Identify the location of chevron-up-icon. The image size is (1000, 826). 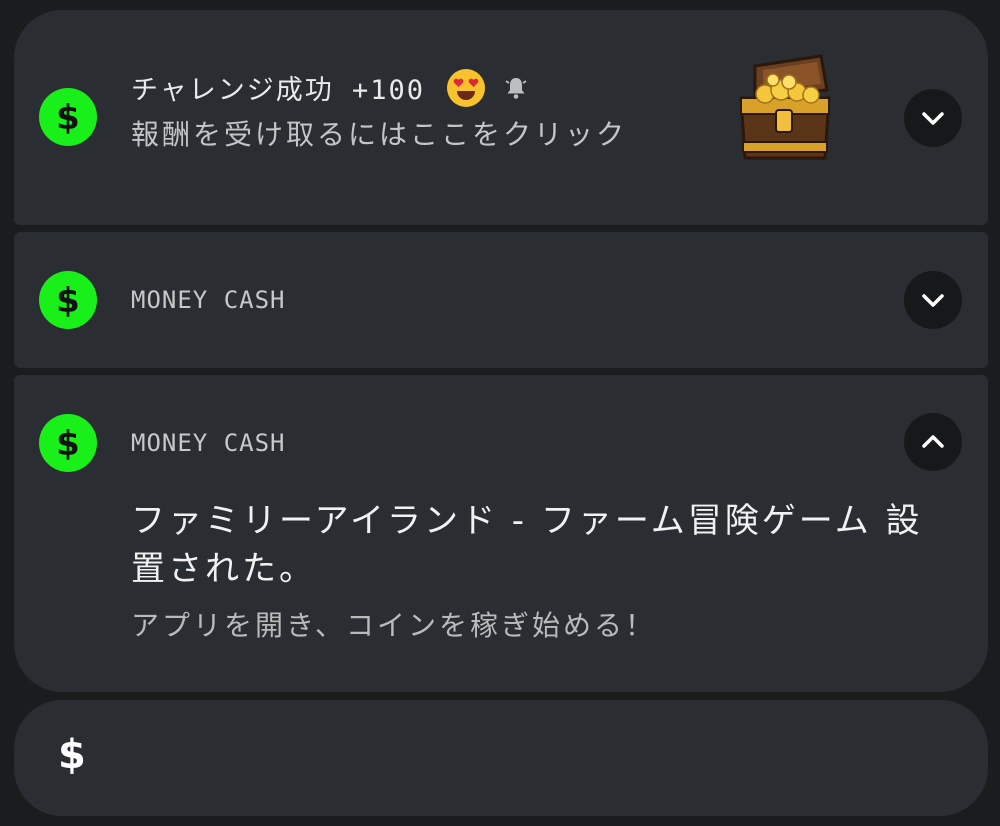
(933, 441).